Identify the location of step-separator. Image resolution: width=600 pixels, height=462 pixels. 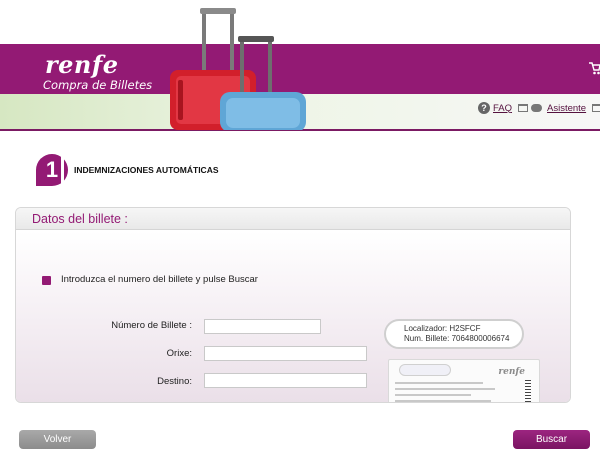
(62, 170).